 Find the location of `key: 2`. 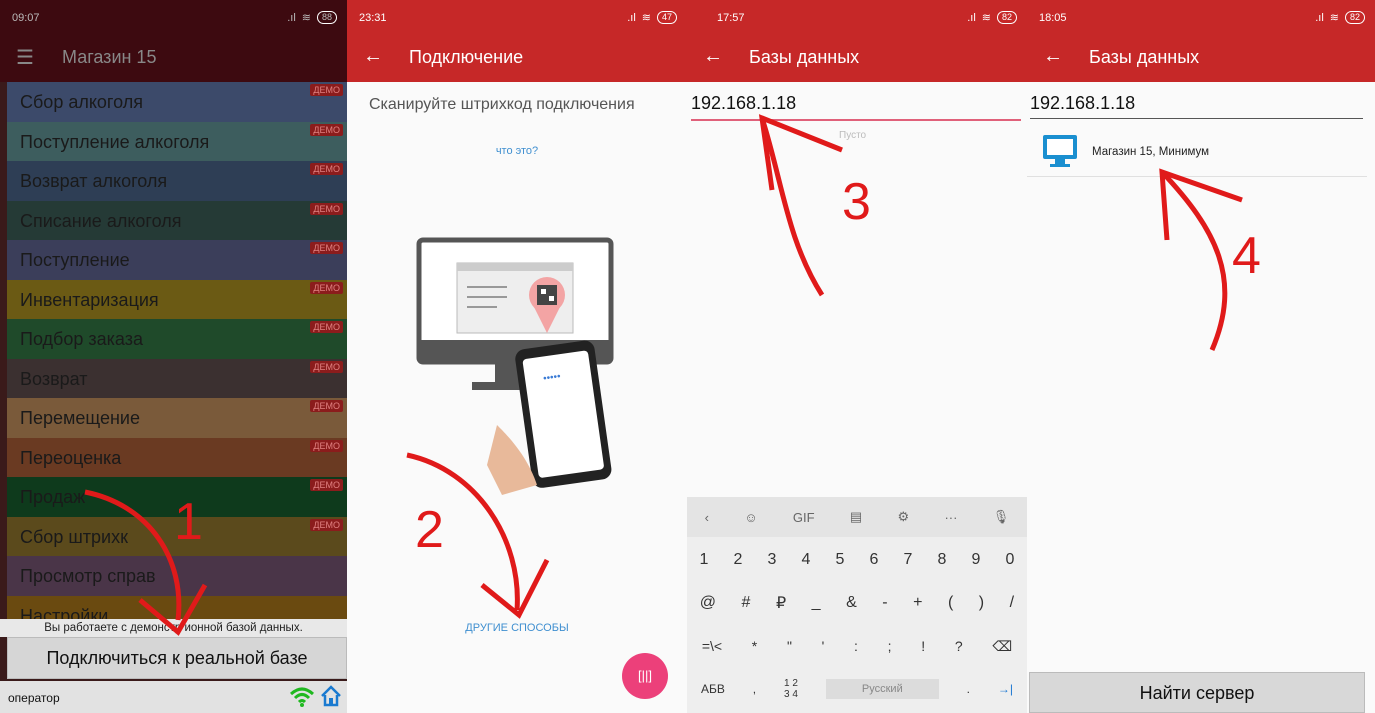

key: 2 is located at coordinates (738, 560).